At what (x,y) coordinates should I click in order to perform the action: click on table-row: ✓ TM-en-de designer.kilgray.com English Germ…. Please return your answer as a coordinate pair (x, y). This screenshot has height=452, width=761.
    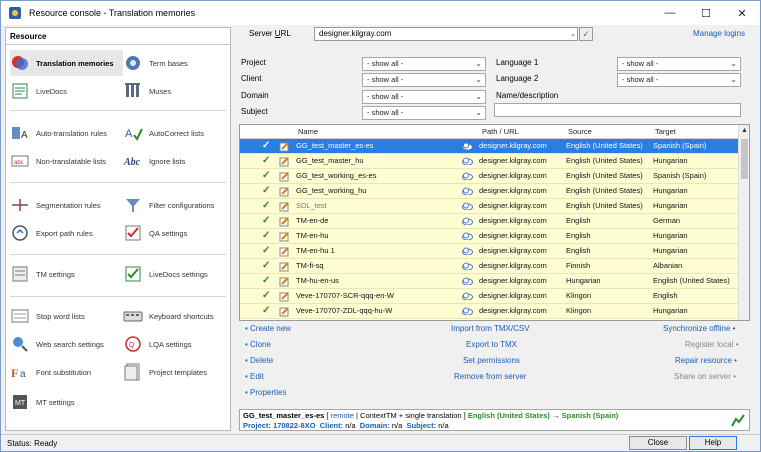
    Looking at the image, I should click on (490, 221).